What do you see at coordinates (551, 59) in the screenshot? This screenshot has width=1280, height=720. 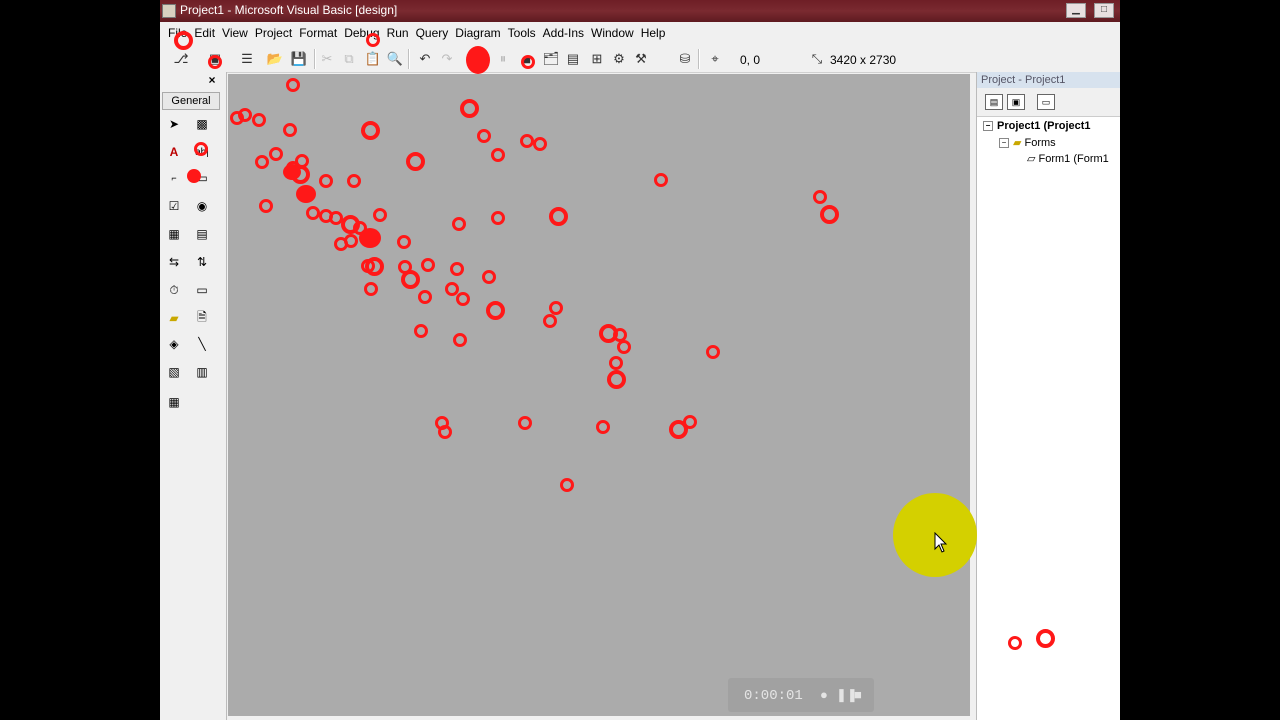 I see `project-explorer-icon: 🗂` at bounding box center [551, 59].